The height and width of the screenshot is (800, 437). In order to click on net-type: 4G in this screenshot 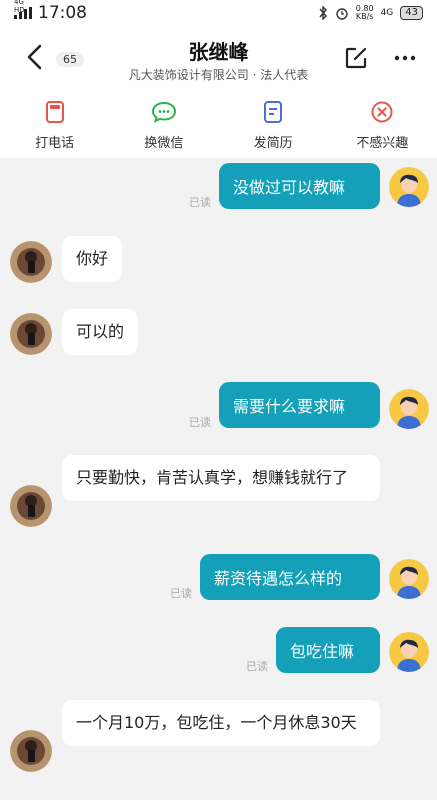, I will do `click(387, 13)`.